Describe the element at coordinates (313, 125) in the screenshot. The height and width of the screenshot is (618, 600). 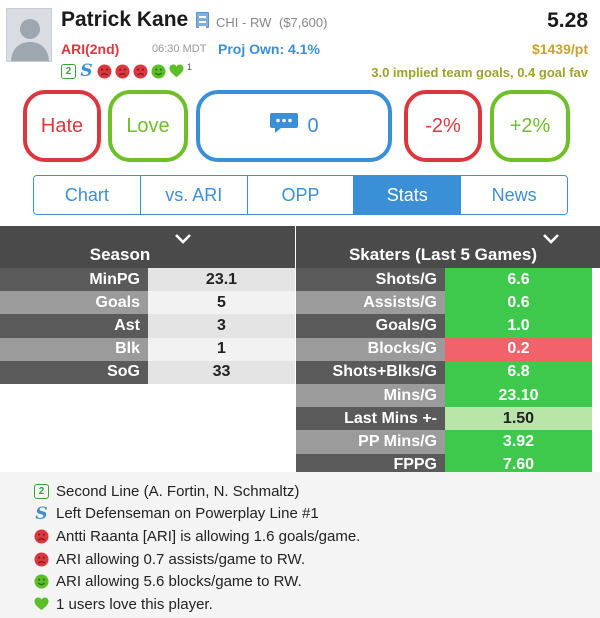
I see `comment-count: 0` at that location.